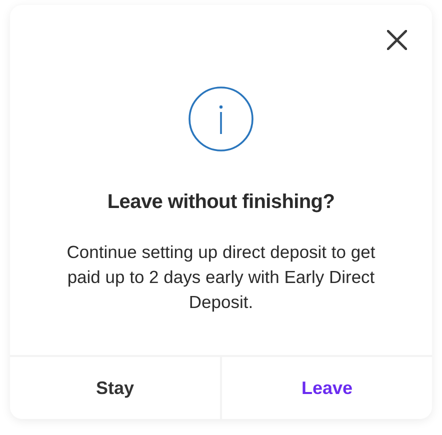 This screenshot has width=442, height=435. Describe the element at coordinates (221, 119) in the screenshot. I see `info-icon` at that location.